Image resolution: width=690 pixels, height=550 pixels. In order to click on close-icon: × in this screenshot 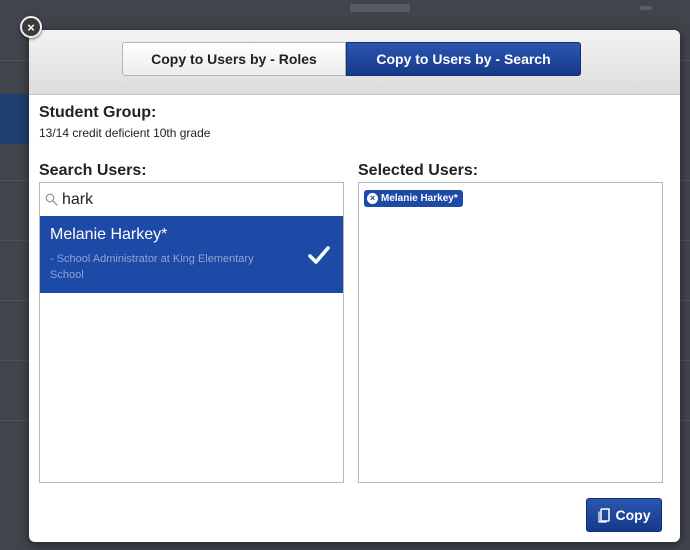, I will do `click(31, 27)`.